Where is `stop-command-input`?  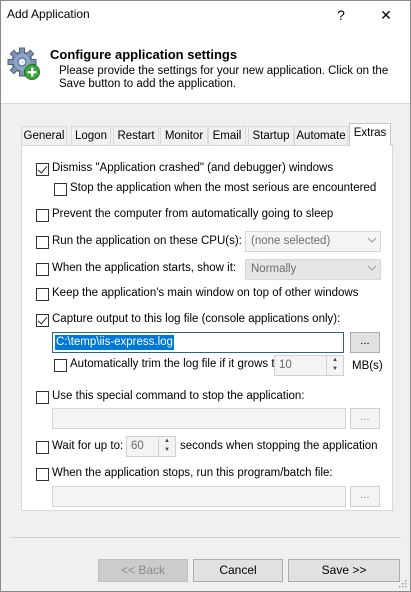 stop-command-input is located at coordinates (199, 418).